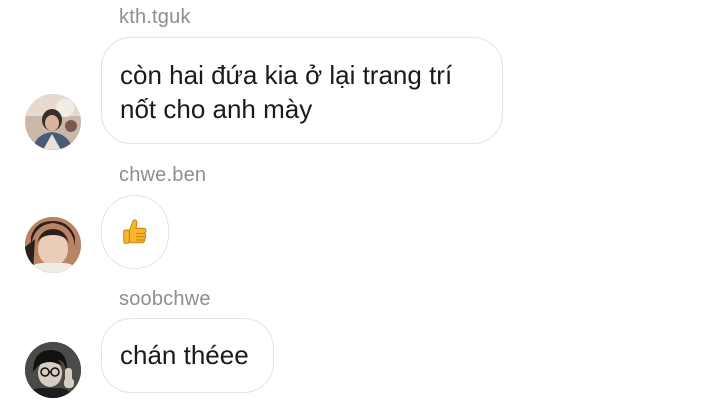 This screenshot has width=720, height=408. I want to click on sender-username: soobchwe, so click(165, 299).